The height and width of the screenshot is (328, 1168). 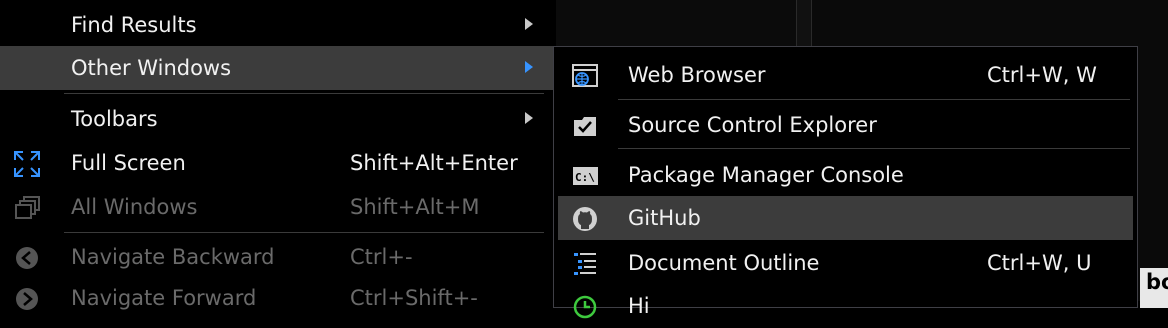 What do you see at coordinates (381, 257) in the screenshot?
I see `menu-item-shortcut: Ctrl+-` at bounding box center [381, 257].